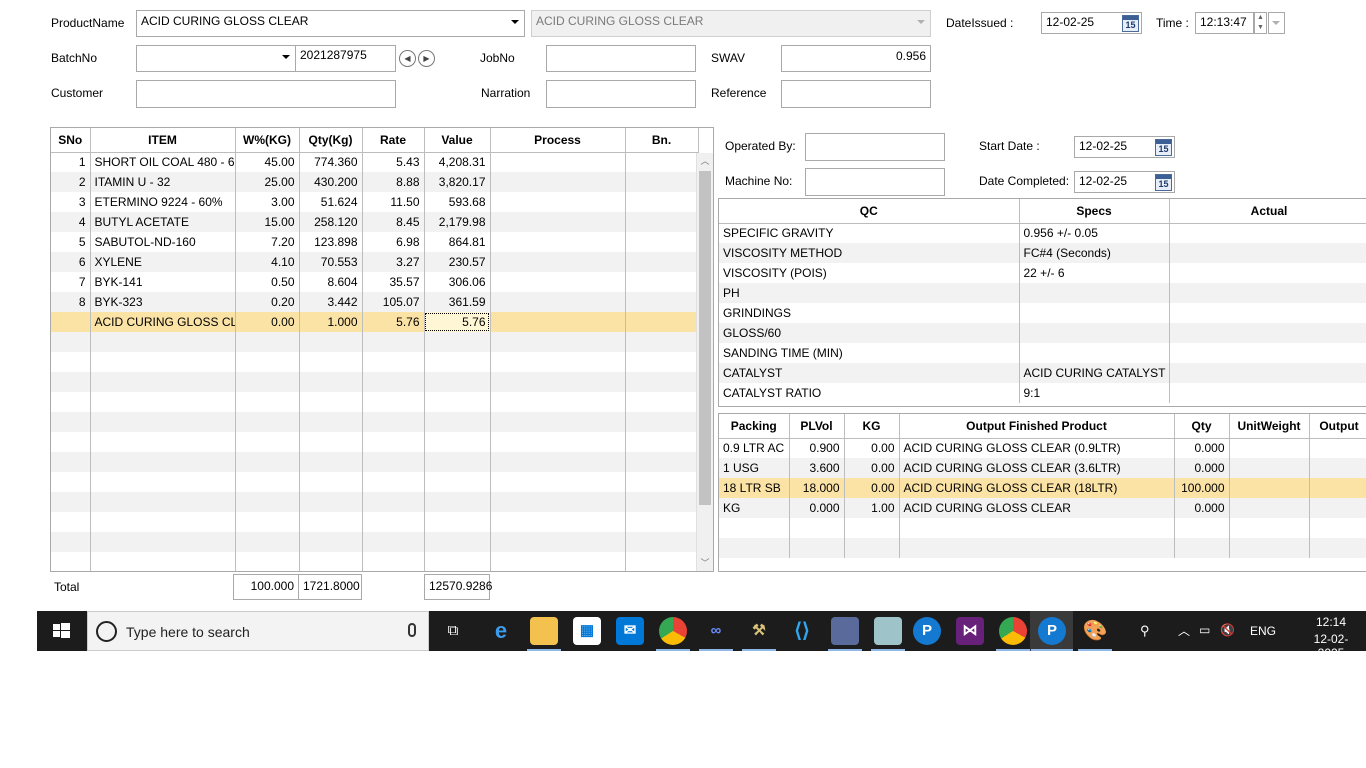 The width and height of the screenshot is (1366, 768). I want to click on chevron-down-icon, so click(286, 57).